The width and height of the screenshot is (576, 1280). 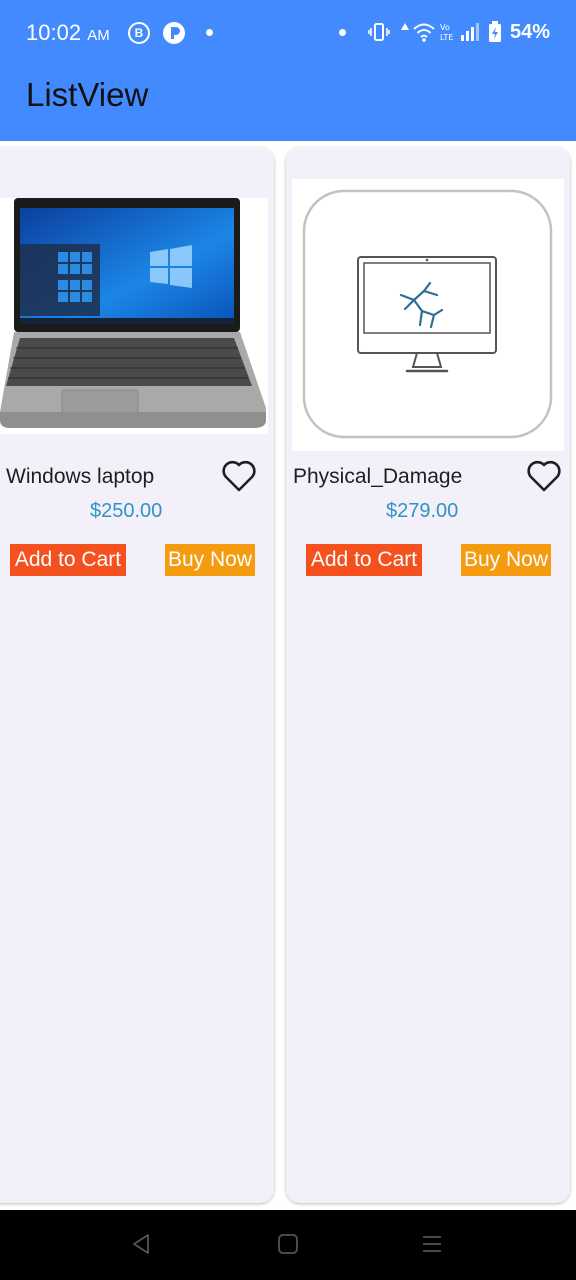 I want to click on recents-icon, so click(x=432, y=1246).